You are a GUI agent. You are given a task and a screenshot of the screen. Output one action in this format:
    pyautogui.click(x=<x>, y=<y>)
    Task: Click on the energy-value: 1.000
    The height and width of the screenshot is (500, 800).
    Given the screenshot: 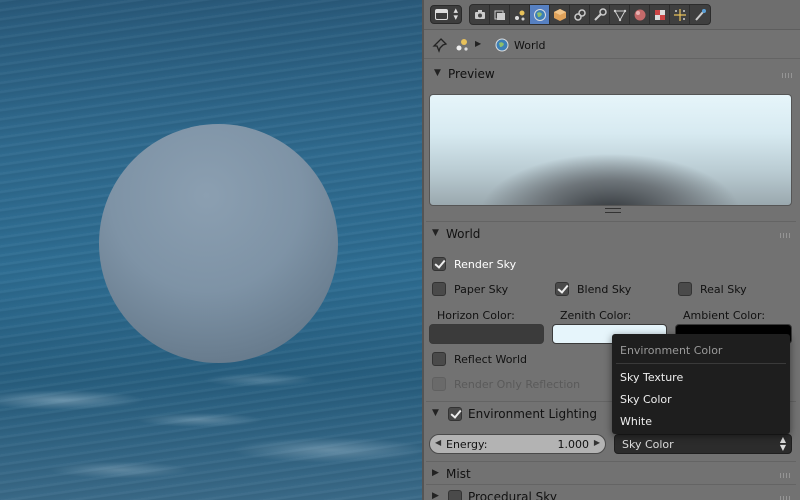 What is the action you would take?
    pyautogui.click(x=573, y=444)
    